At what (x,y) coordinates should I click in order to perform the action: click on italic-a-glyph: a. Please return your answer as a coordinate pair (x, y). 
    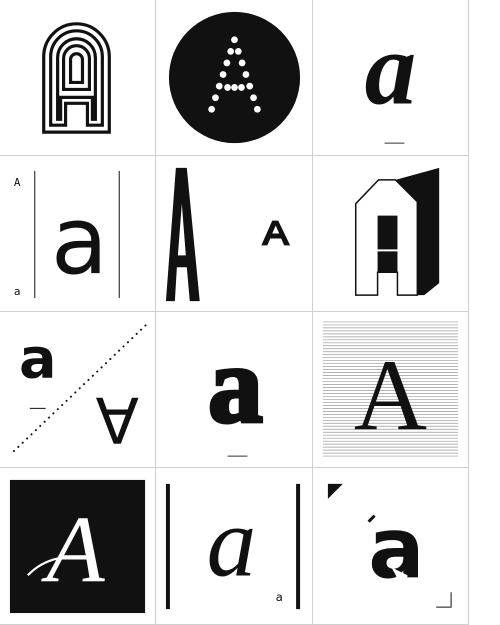
    Looking at the image, I should click on (232, 542).